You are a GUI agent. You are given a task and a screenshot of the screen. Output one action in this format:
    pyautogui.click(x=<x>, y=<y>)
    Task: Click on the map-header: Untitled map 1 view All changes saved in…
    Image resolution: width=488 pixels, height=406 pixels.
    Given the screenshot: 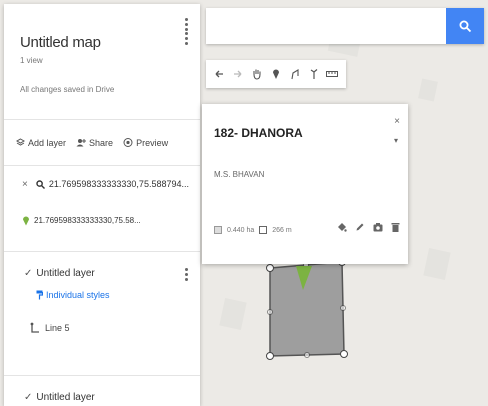 What is the action you would take?
    pyautogui.click(x=102, y=62)
    